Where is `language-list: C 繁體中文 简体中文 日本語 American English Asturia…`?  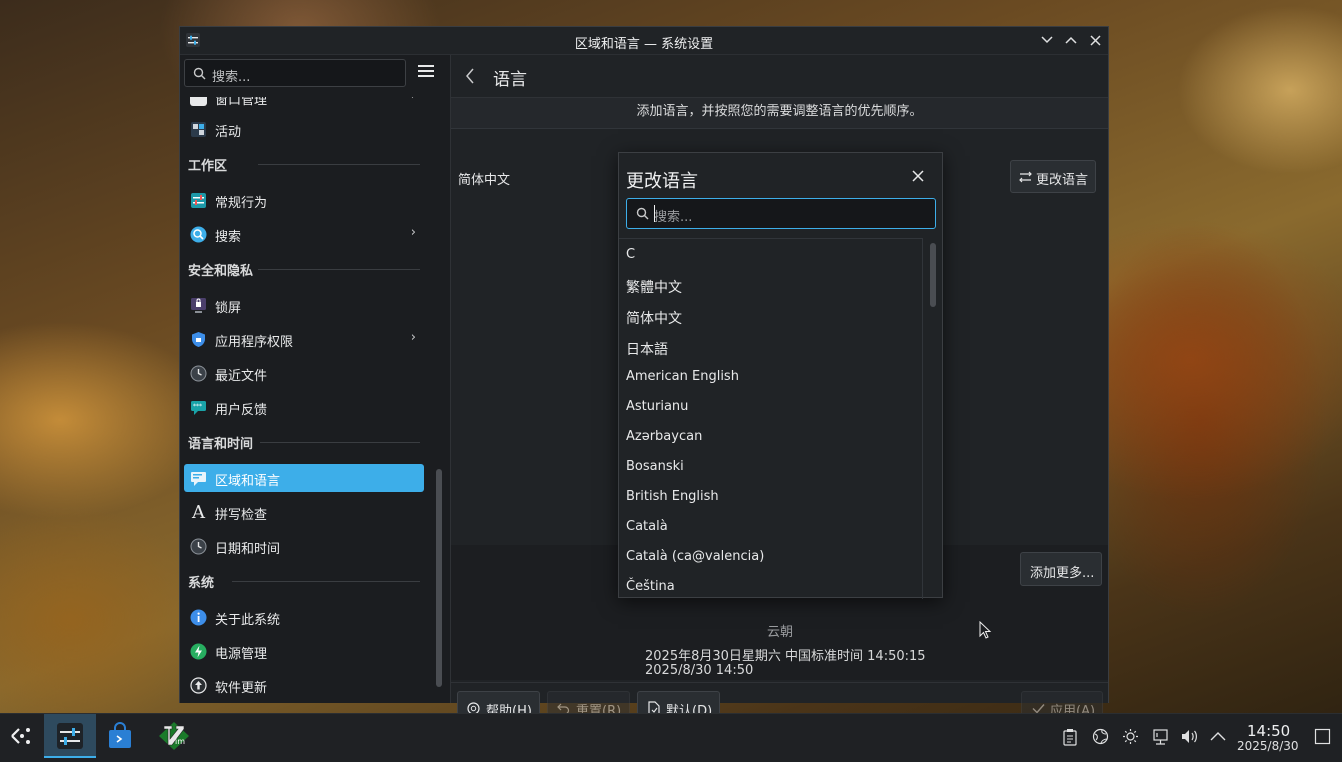 language-list: C 繁體中文 简体中文 日本語 American English Asturia… is located at coordinates (771, 418).